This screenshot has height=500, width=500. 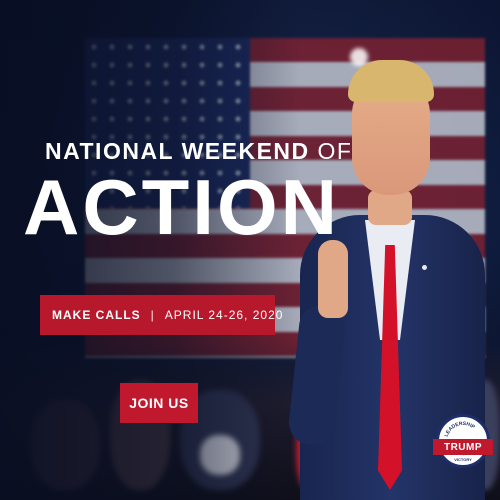 I want to click on thumbs-up-hand, so click(x=333, y=279).